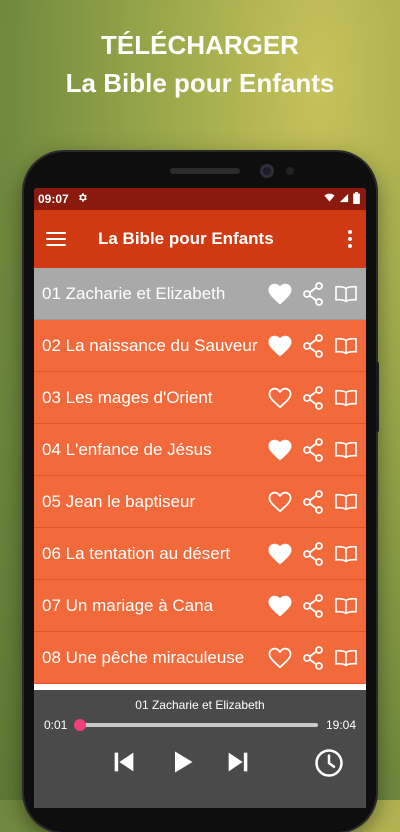 This screenshot has width=400, height=832. I want to click on status-icons, so click(342, 199).